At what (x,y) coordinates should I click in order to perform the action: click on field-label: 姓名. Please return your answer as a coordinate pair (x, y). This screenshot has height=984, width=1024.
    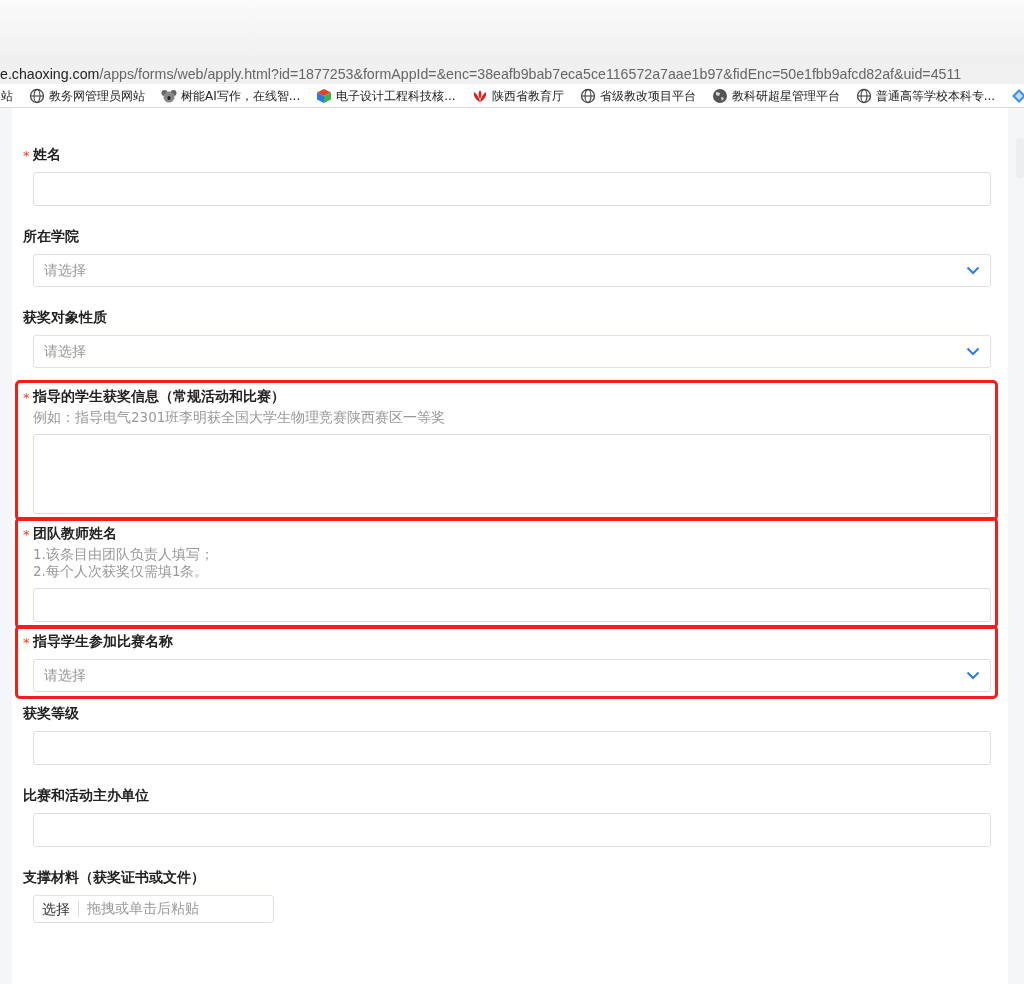
    Looking at the image, I should click on (47, 155).